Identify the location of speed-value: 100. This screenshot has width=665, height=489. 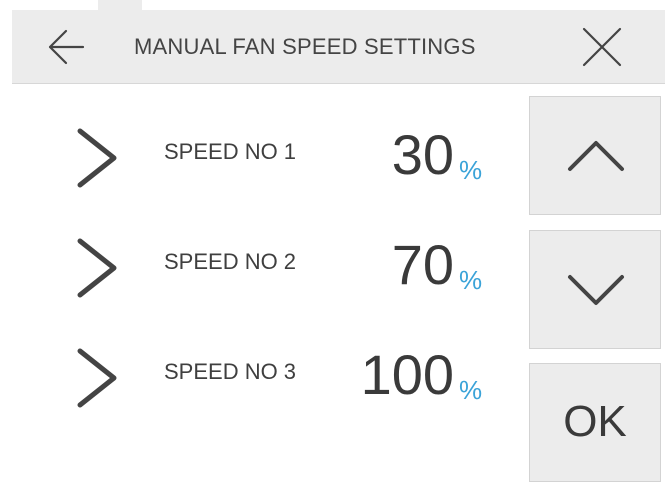
(407, 374).